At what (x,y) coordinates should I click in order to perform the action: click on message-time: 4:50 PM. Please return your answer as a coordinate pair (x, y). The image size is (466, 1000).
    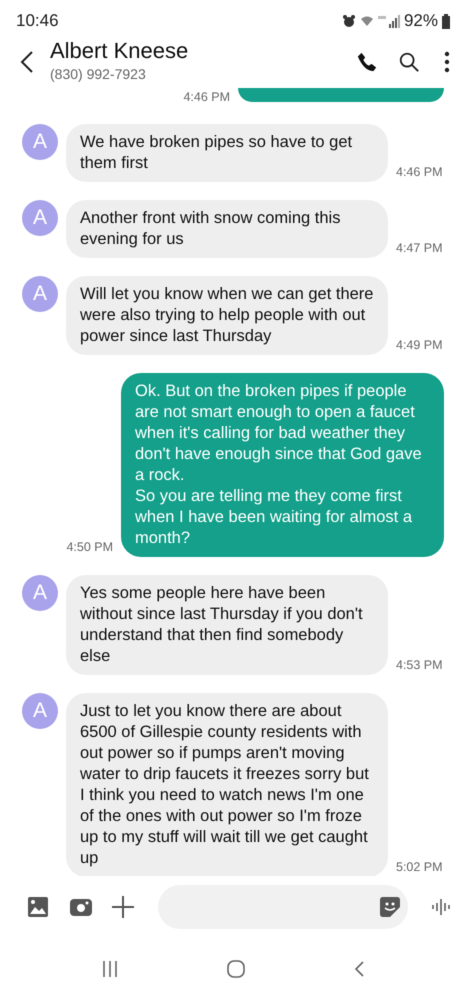
    Looking at the image, I should click on (89, 547).